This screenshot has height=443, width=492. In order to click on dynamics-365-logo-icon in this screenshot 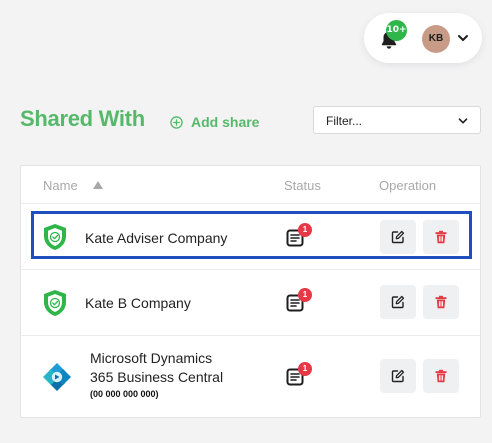, I will do `click(57, 377)`.